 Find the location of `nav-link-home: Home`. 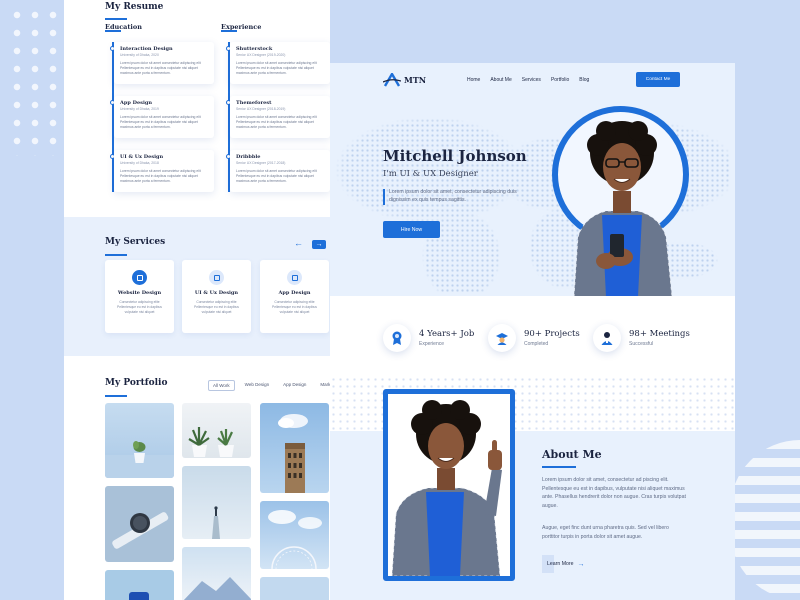

nav-link-home: Home is located at coordinates (473, 80).